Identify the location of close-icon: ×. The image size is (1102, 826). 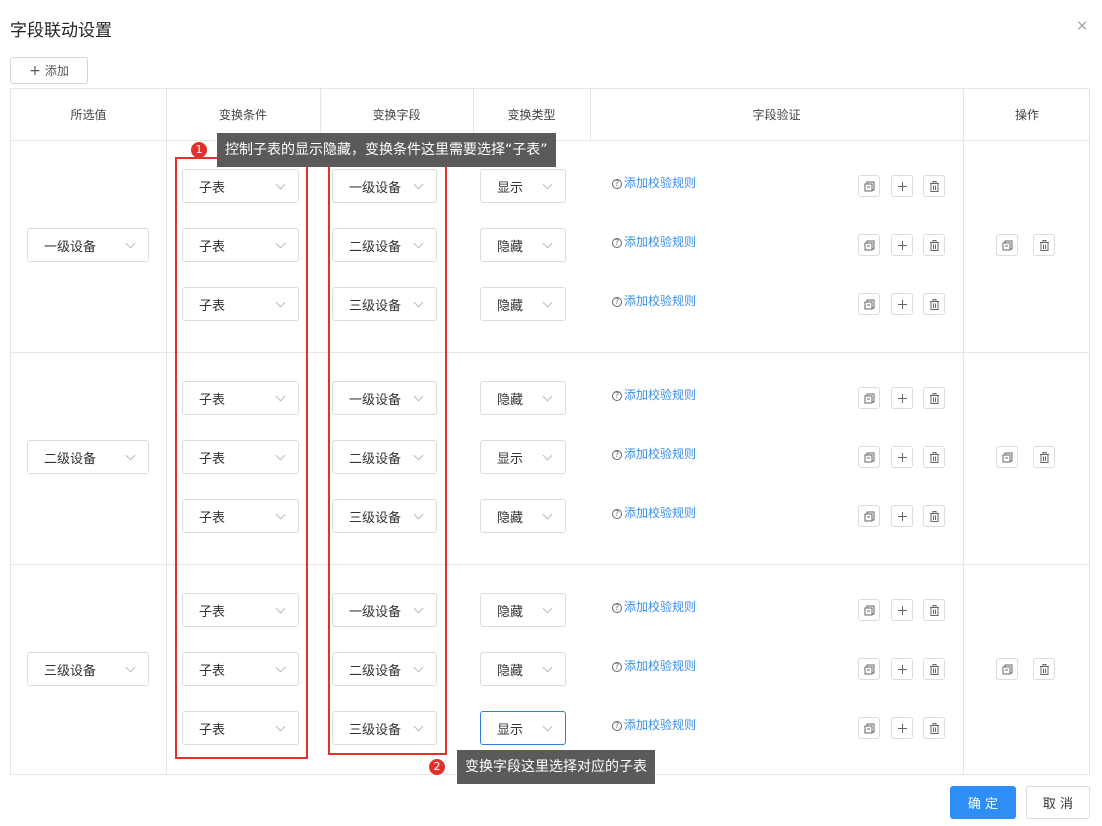
(1082, 26).